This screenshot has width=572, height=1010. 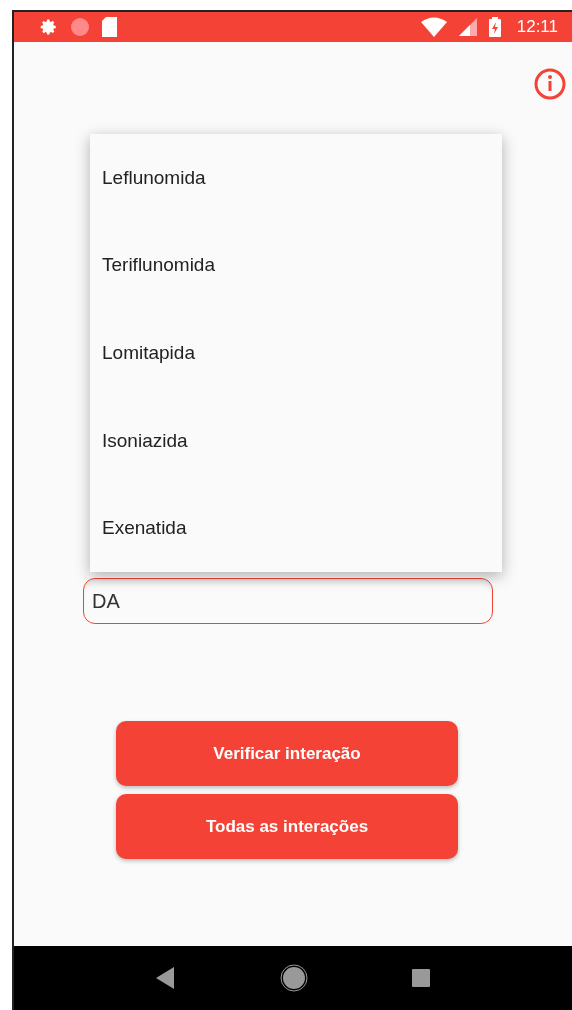 I want to click on suggestion-item: Isoniazida, so click(x=296, y=440).